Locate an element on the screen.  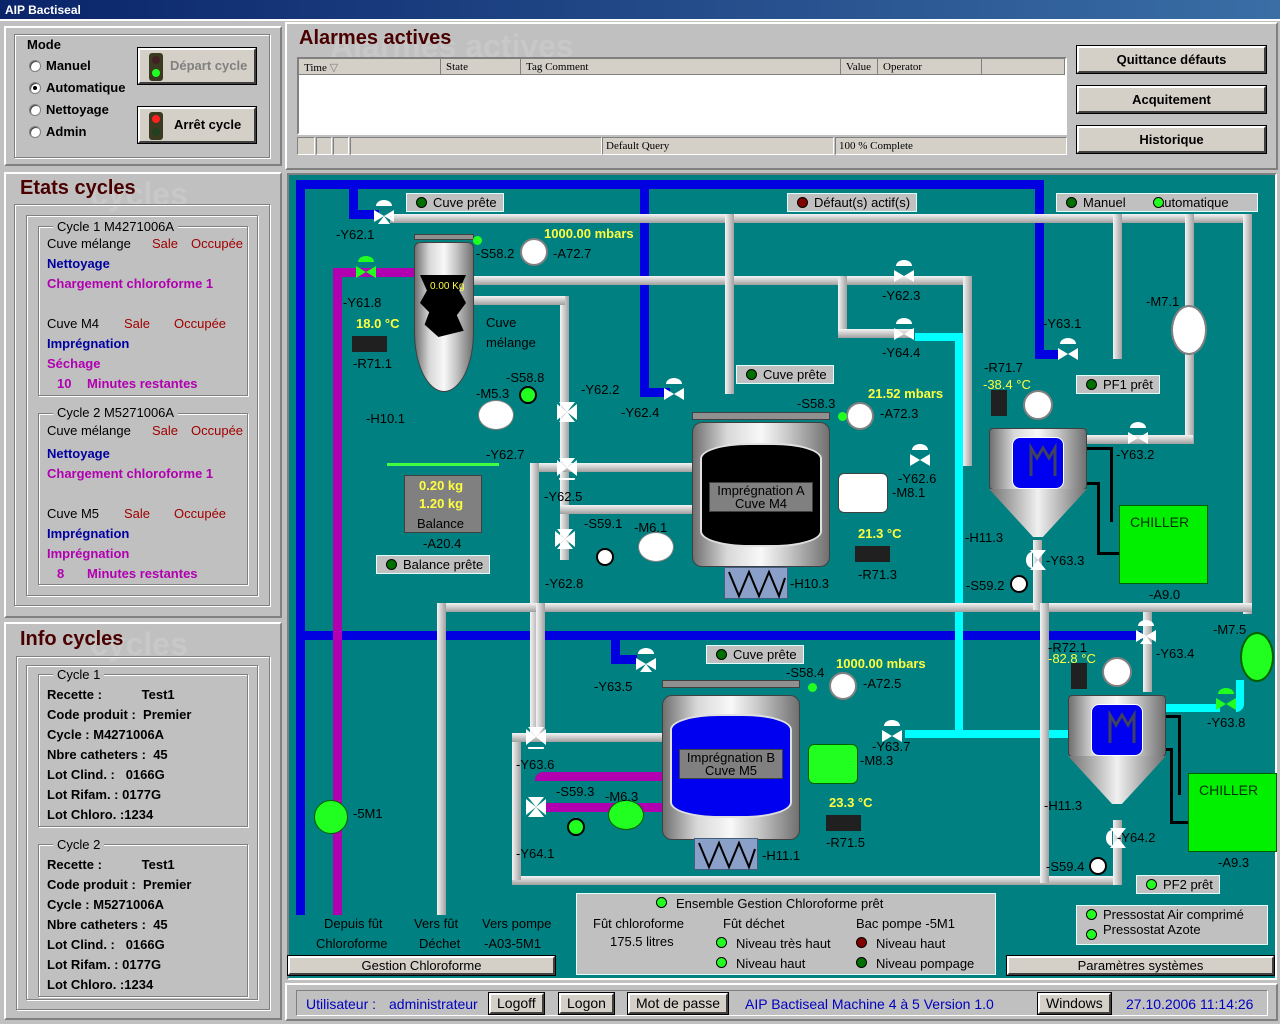
tag-y62-1: -Y62.1 is located at coordinates (355, 234).